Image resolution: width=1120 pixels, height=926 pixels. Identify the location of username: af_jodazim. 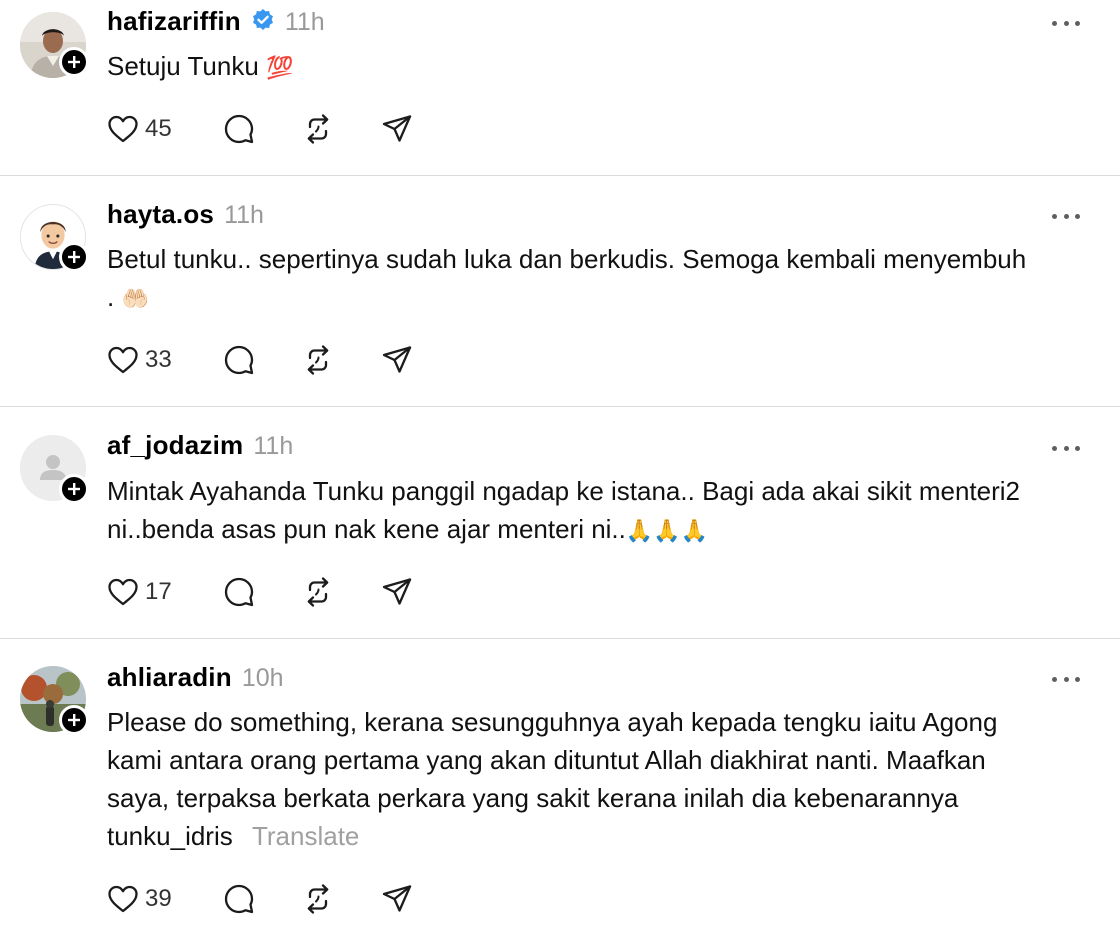
(175, 445).